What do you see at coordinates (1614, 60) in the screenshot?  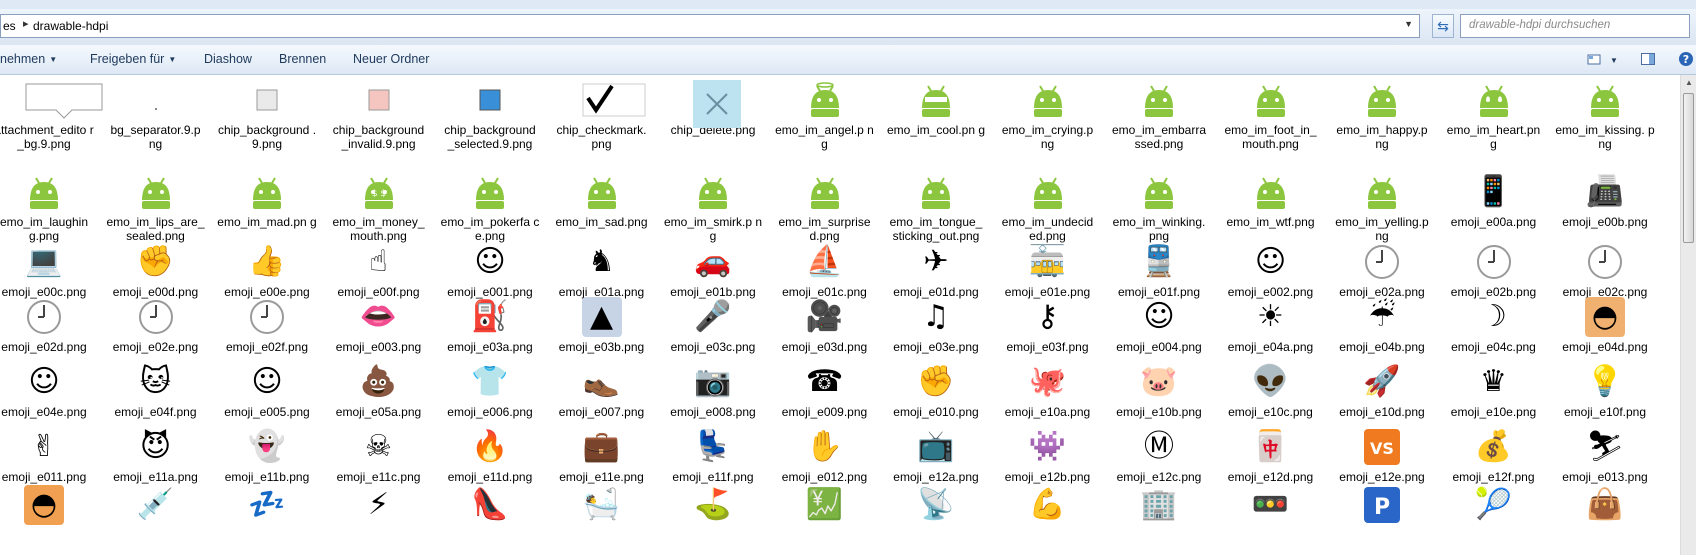 I see `view-dropdown-icon: ▼` at bounding box center [1614, 60].